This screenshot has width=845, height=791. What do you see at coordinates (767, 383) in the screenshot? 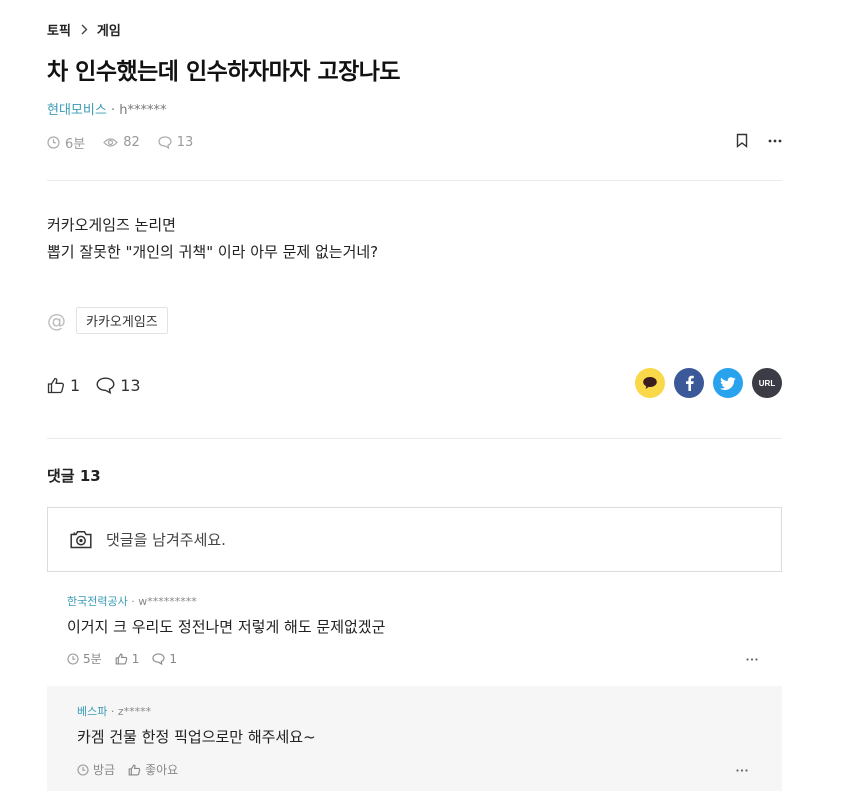
I see `copy-url-button: URL` at bounding box center [767, 383].